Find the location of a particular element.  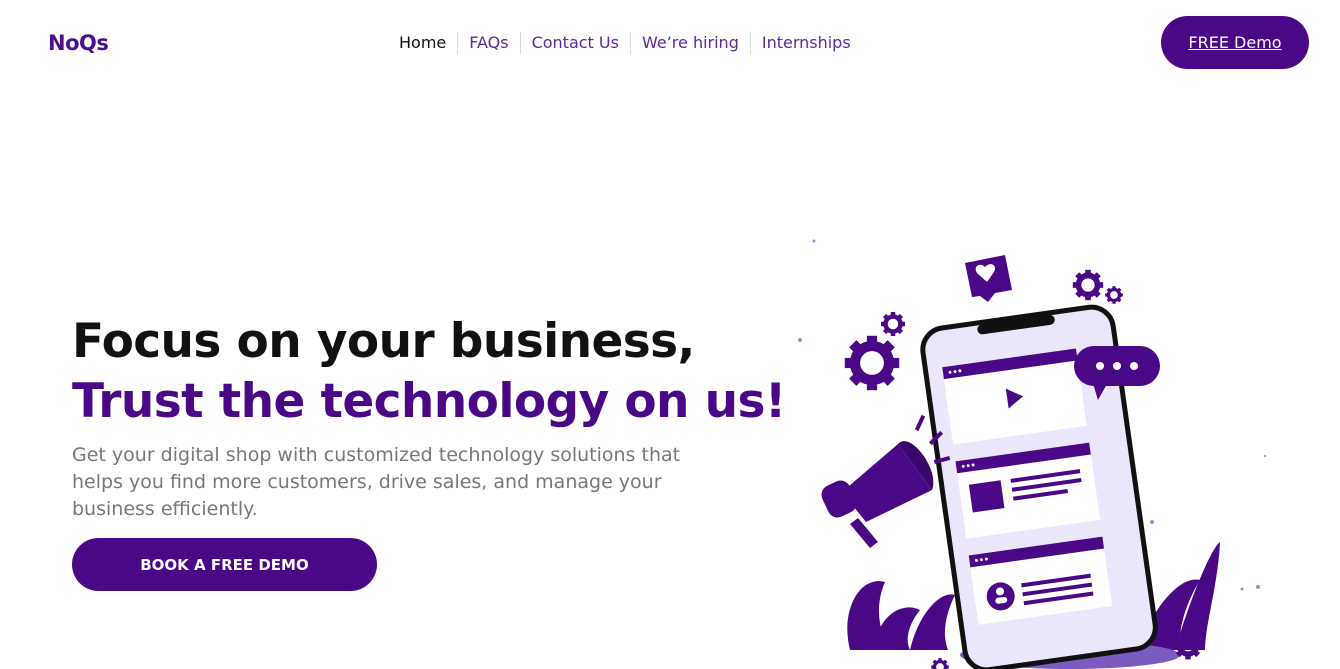

megaphone-icon is located at coordinates (886, 481).